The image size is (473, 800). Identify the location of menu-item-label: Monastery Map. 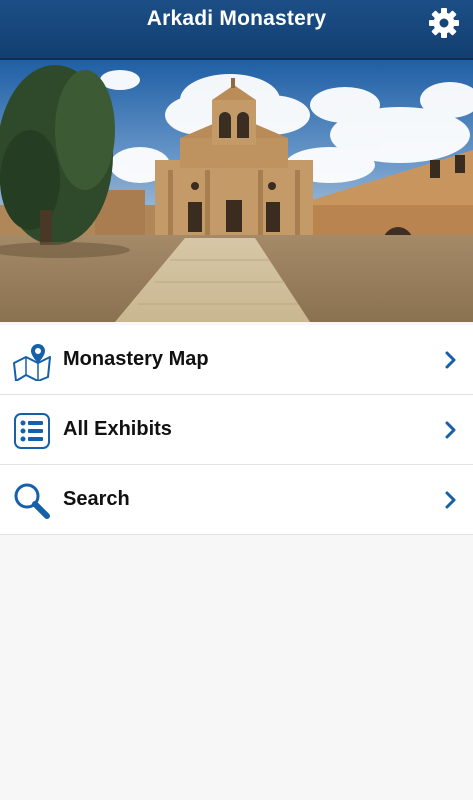
(136, 359).